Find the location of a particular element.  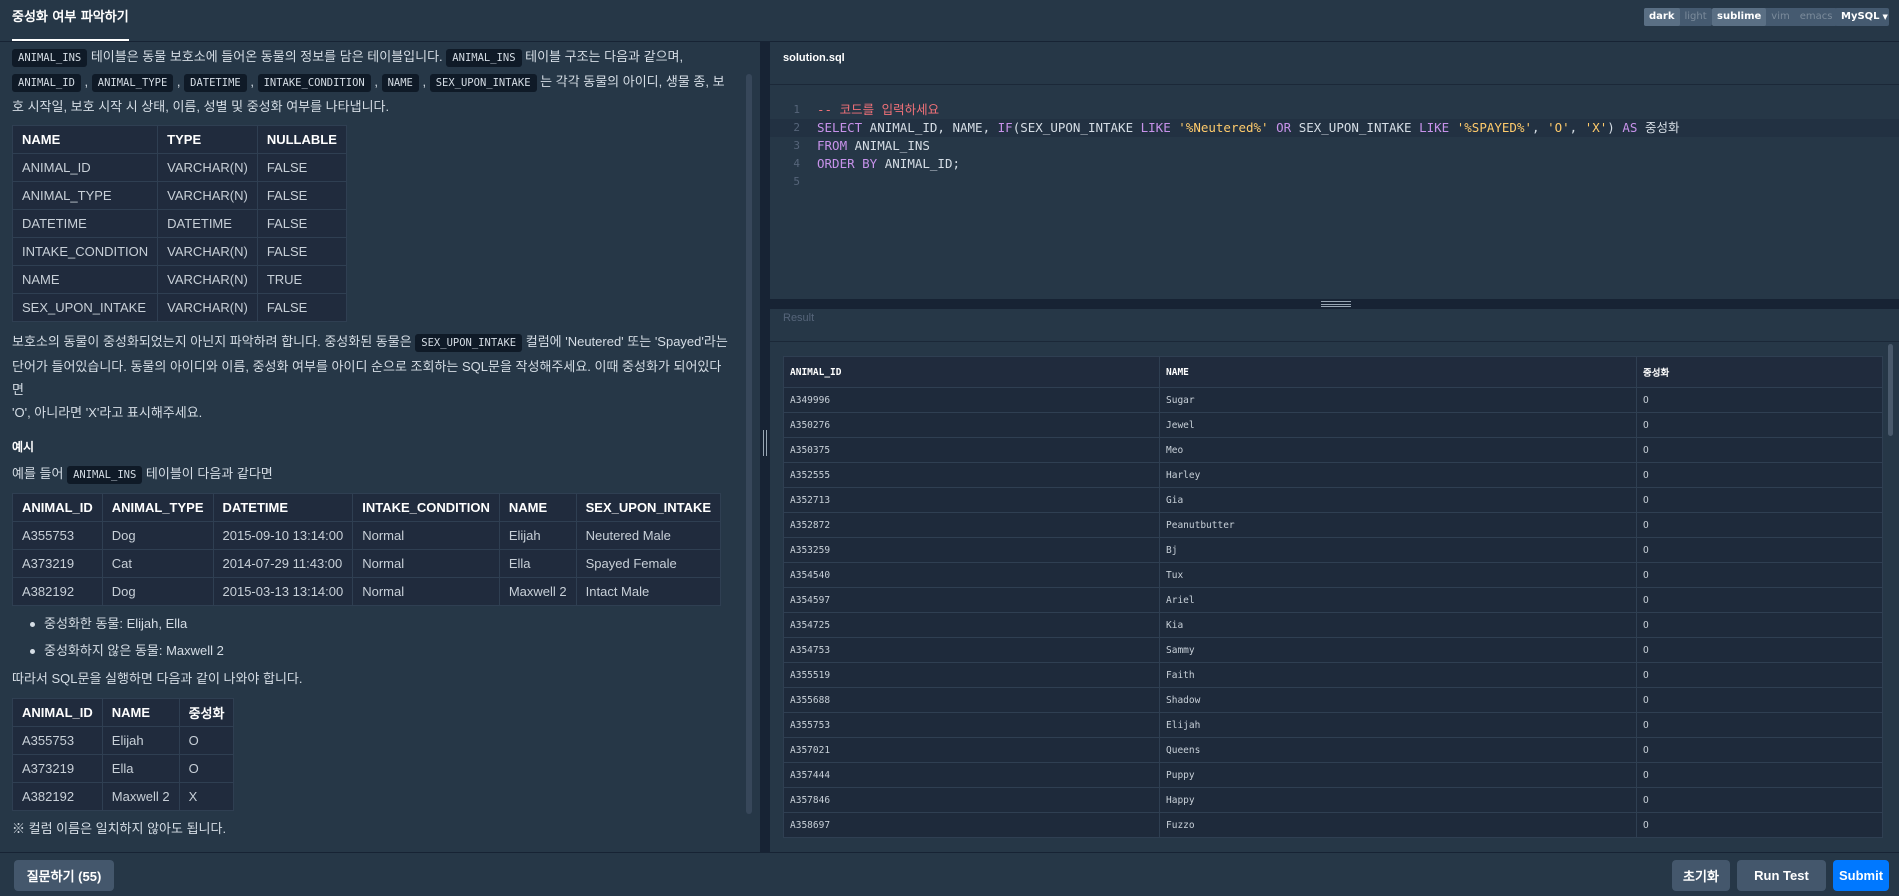

theme-toggle: dark light is located at coordinates (1678, 17).